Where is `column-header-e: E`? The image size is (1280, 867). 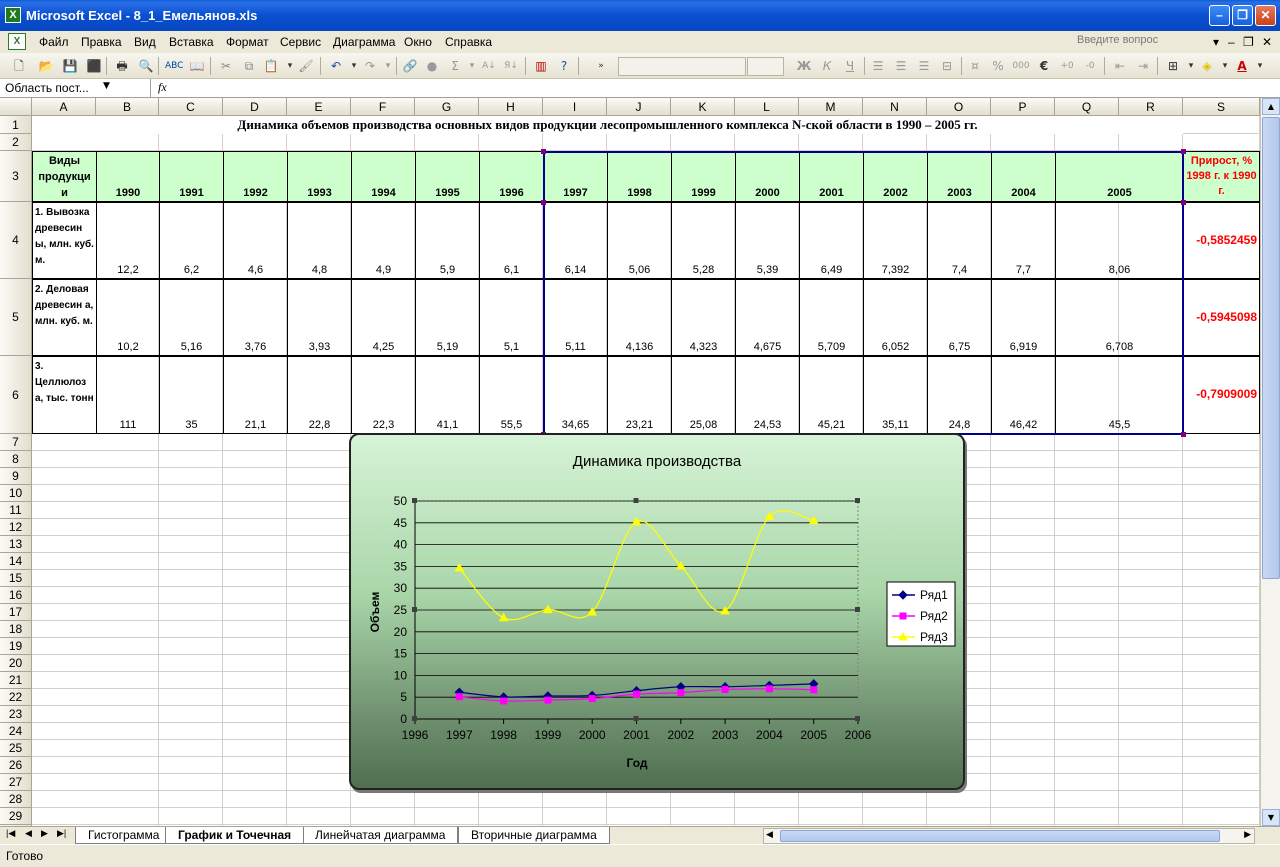 column-header-e: E is located at coordinates (319, 107).